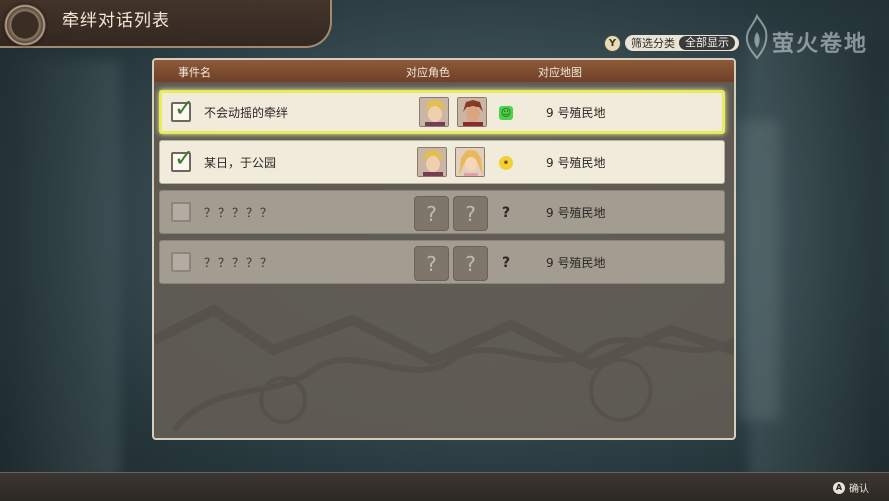  What do you see at coordinates (428, 72) in the screenshot?
I see `header-characters: 对应角色` at bounding box center [428, 72].